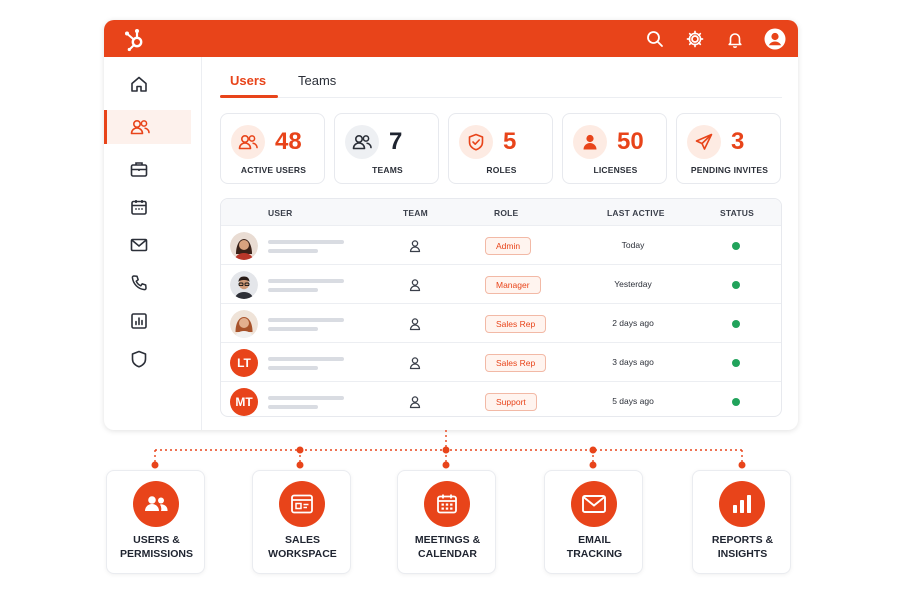 Image resolution: width=902 pixels, height=604 pixels. What do you see at coordinates (135, 39) in the screenshot?
I see `hubspot-sprocket-icon` at bounding box center [135, 39].